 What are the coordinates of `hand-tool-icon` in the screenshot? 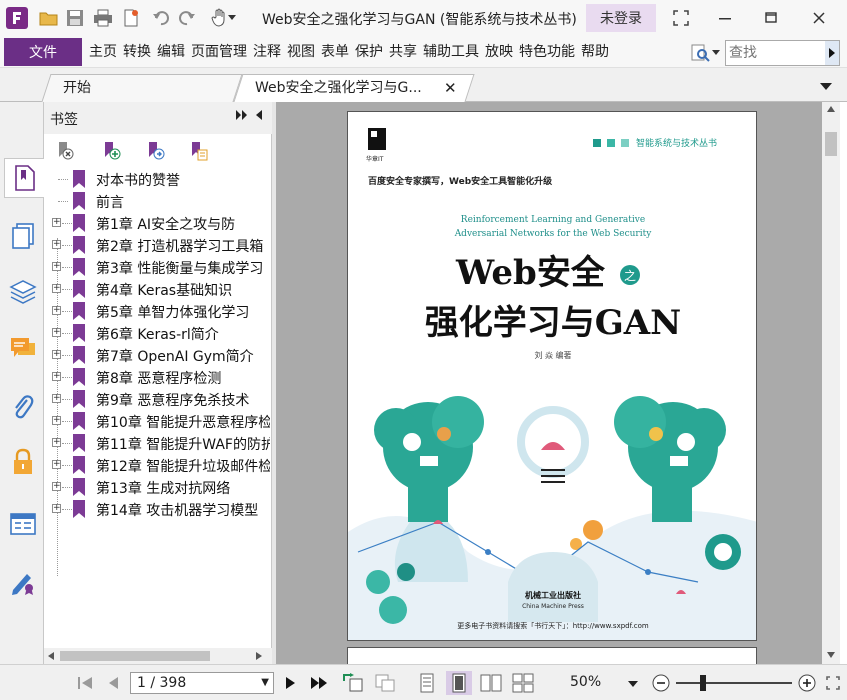 It's located at (223, 18).